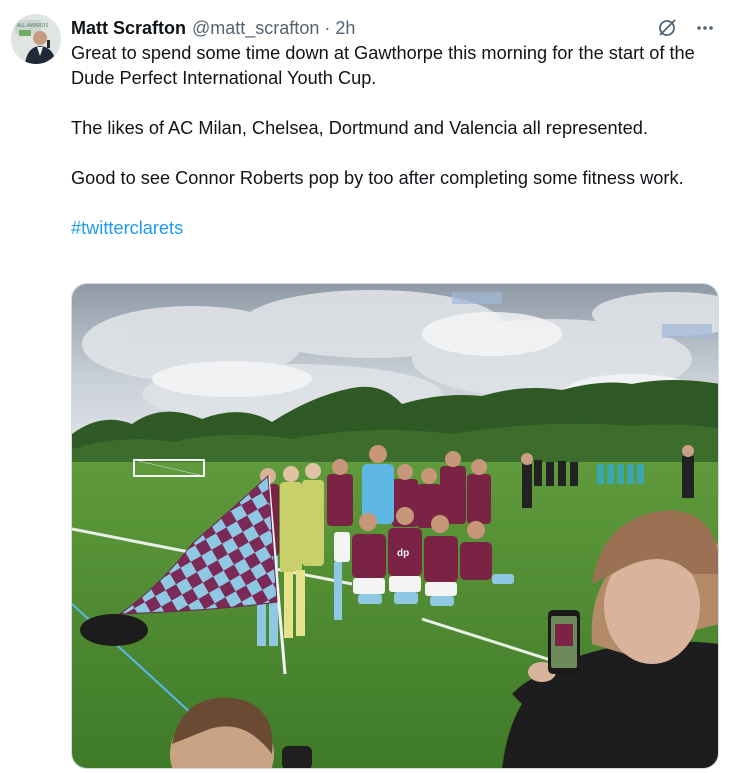 The height and width of the screenshot is (773, 730). What do you see at coordinates (564, 642) in the screenshot?
I see `phone` at bounding box center [564, 642].